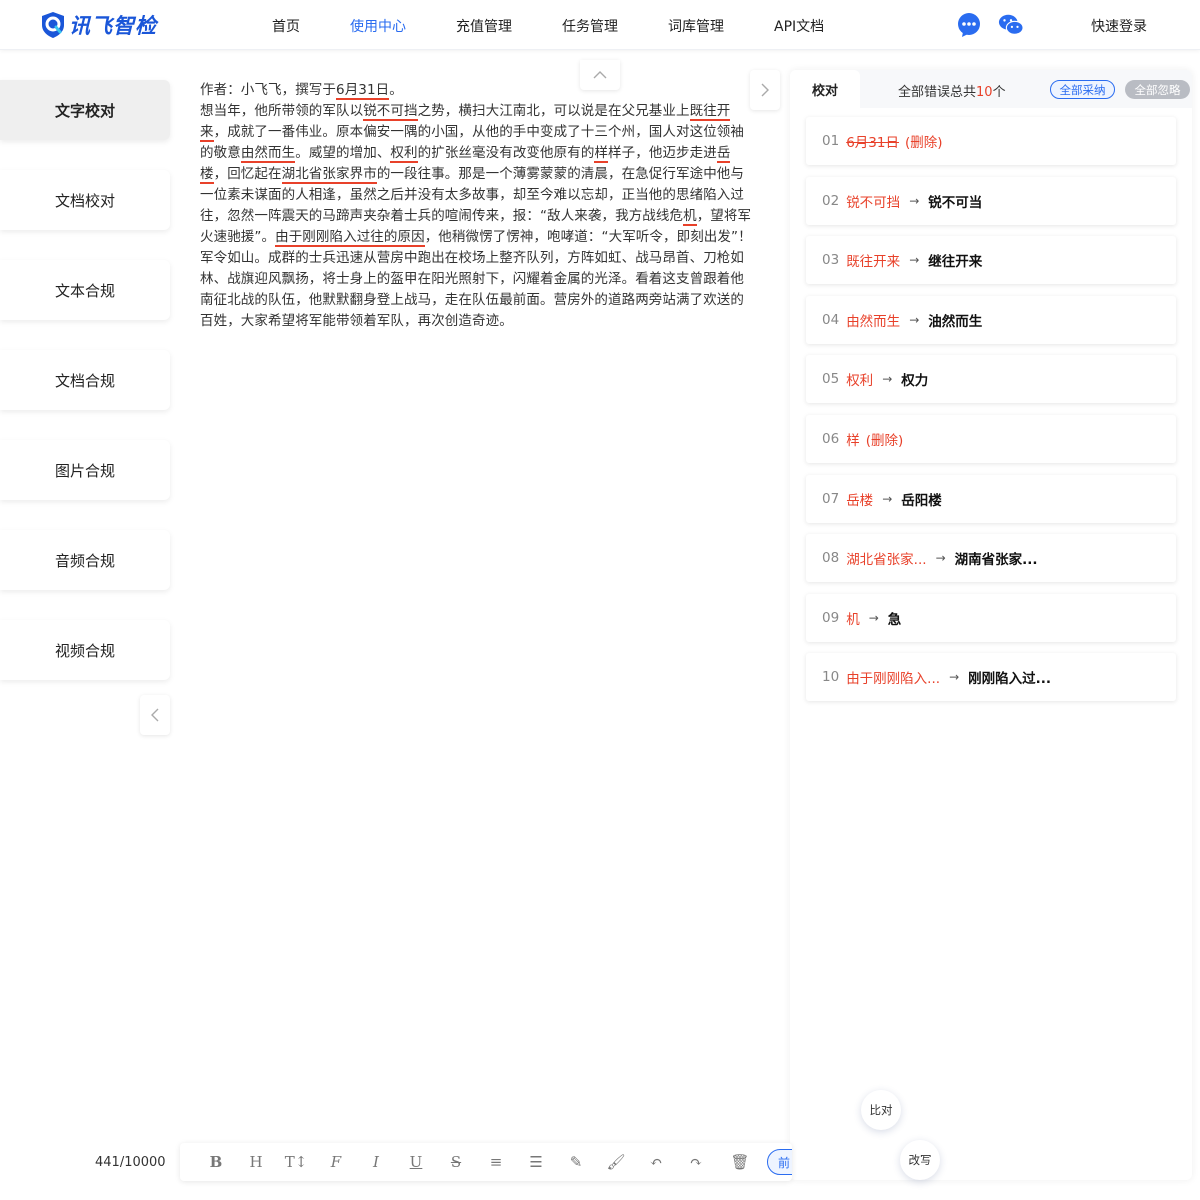  I want to click on undo-icon: ↶, so click(656, 1162).